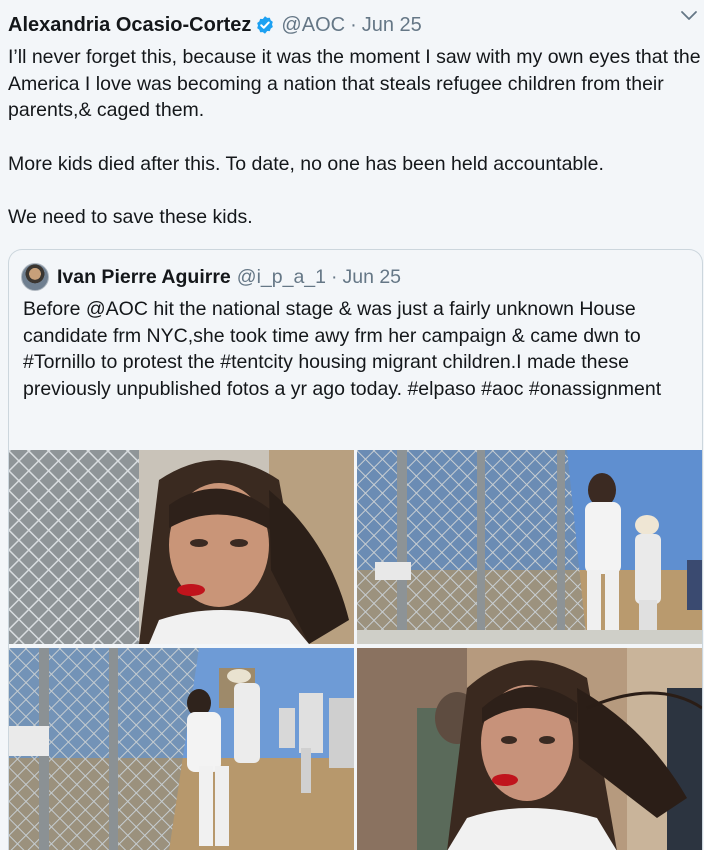  I want to click on avatar, so click(35, 277).